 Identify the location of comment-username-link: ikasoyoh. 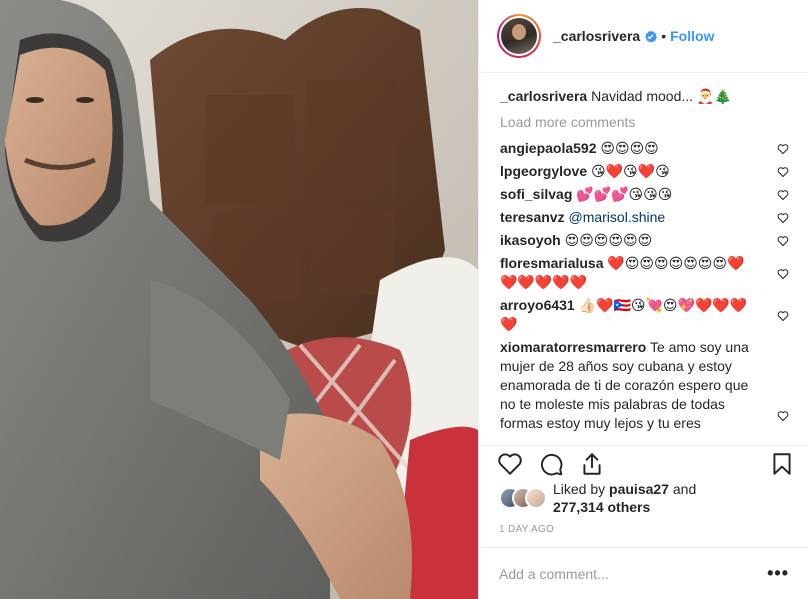
(530, 240).